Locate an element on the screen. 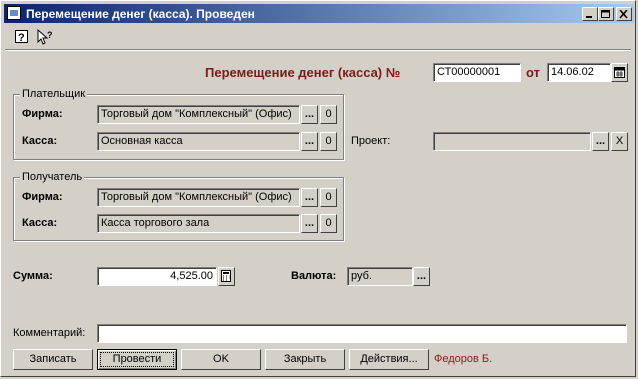 This screenshot has width=638, height=379. receiver-firm-label: Фирма: is located at coordinates (42, 197).